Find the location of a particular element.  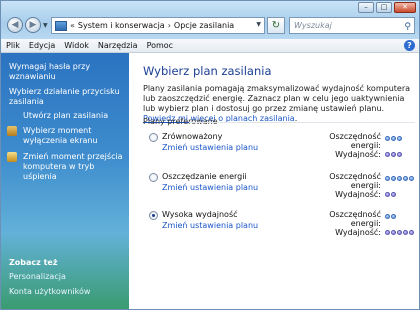

sidebar-link-display-off: Wybierz moment wyłączenia ekranu is located at coordinates (75, 136).